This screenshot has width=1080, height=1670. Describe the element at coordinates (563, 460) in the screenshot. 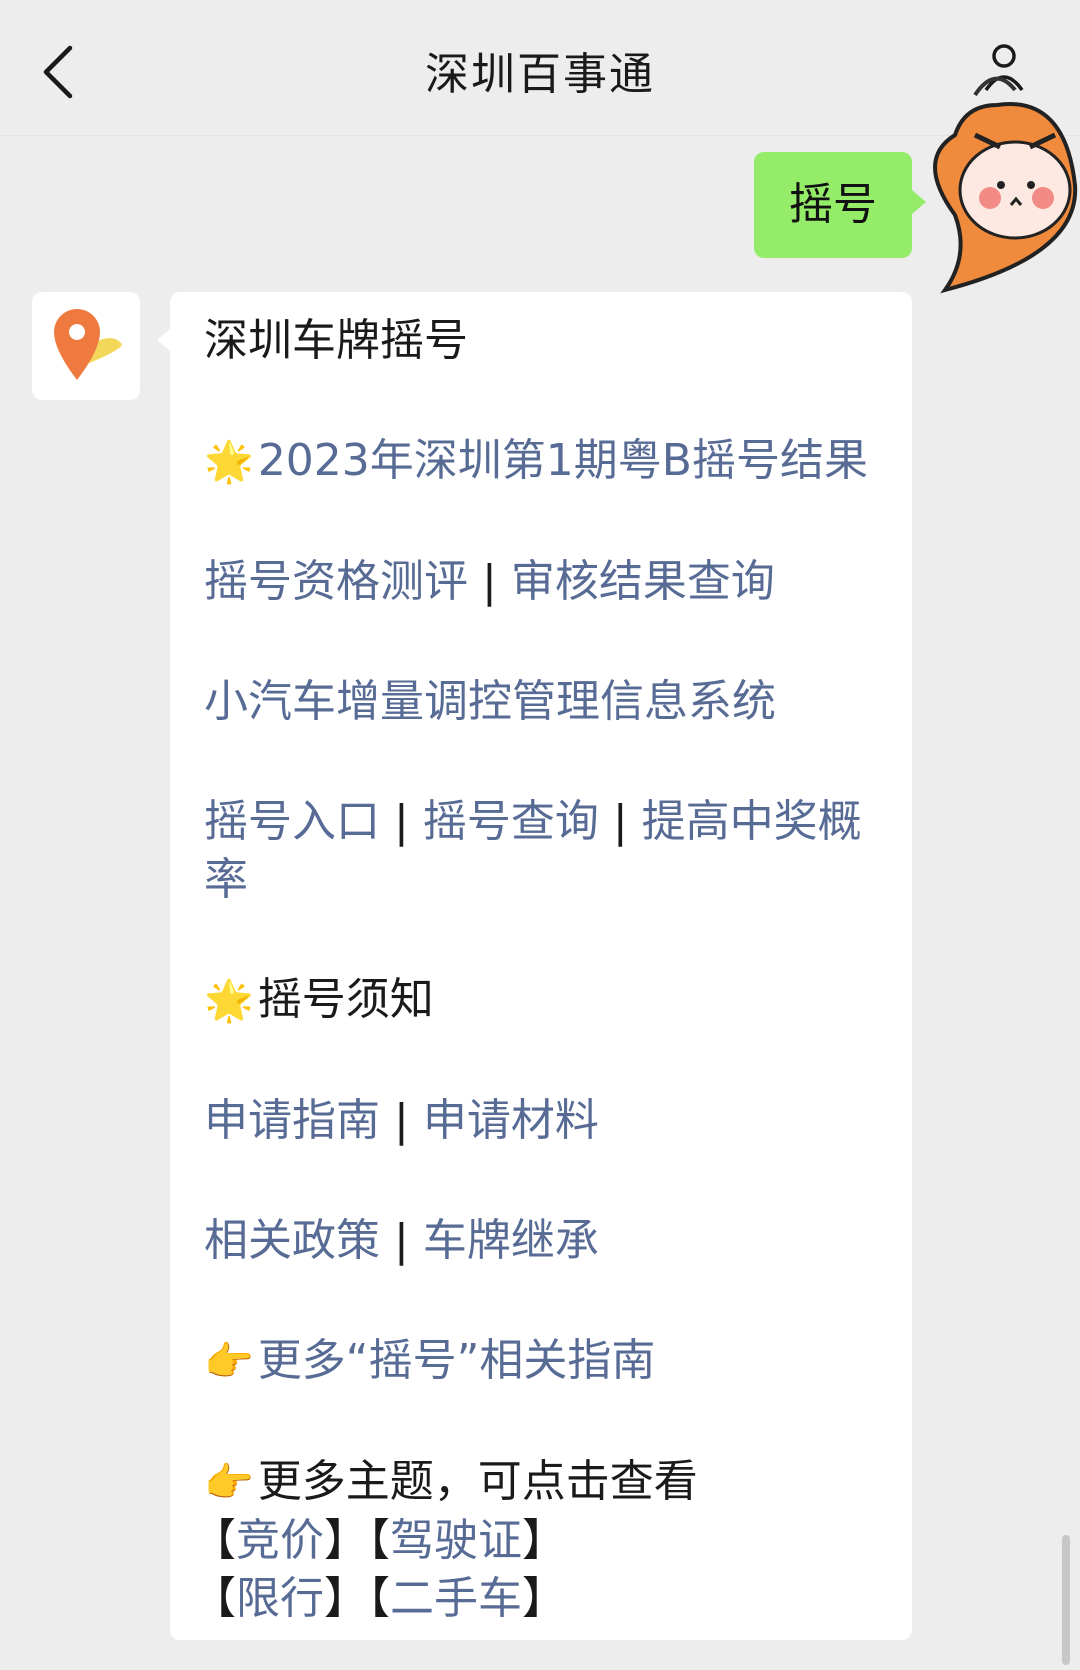

I see `result-link: 2023年深圳第1期粤B摇号结果` at that location.